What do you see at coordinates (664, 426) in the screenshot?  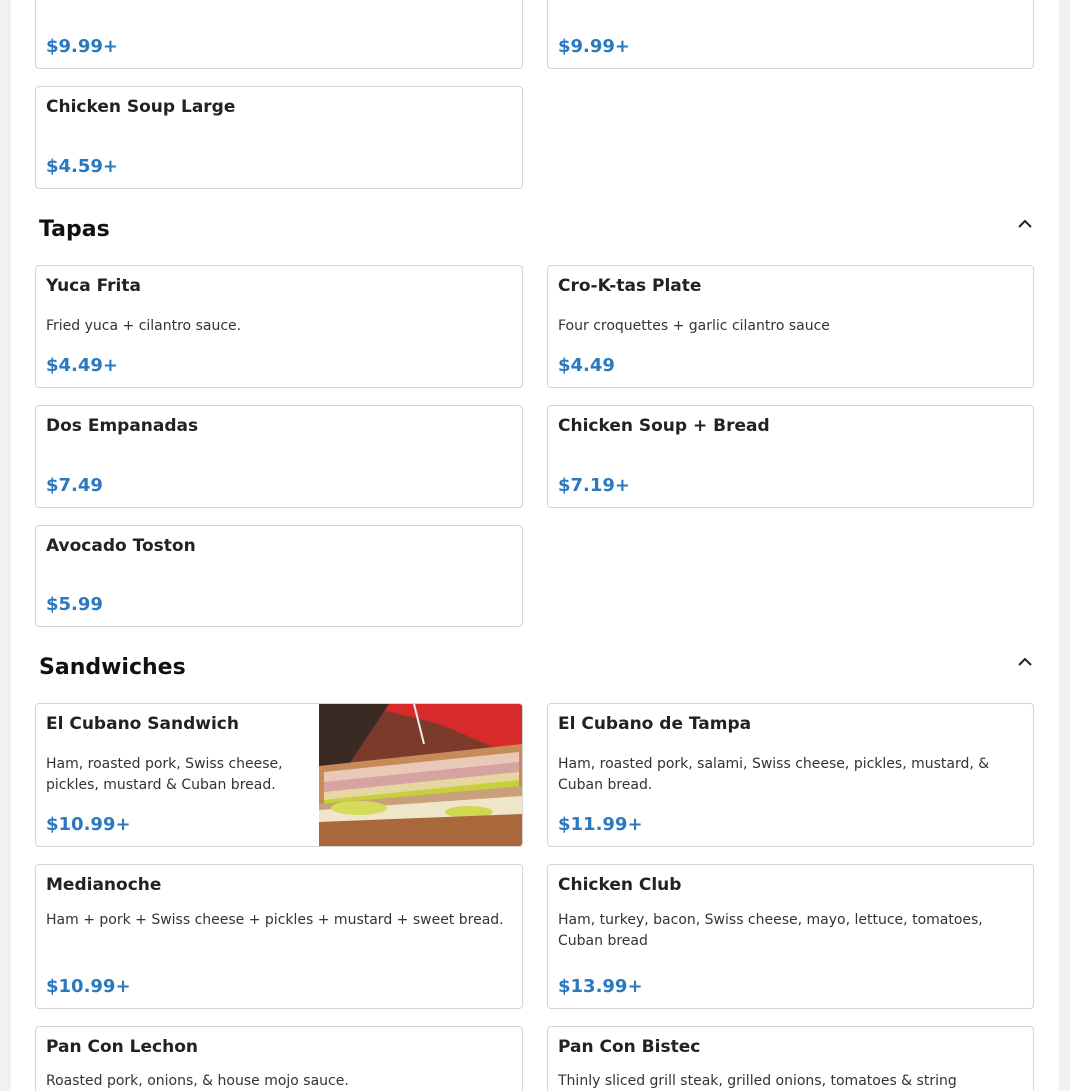 I see `item-name: Chicken Soup + Bread` at bounding box center [664, 426].